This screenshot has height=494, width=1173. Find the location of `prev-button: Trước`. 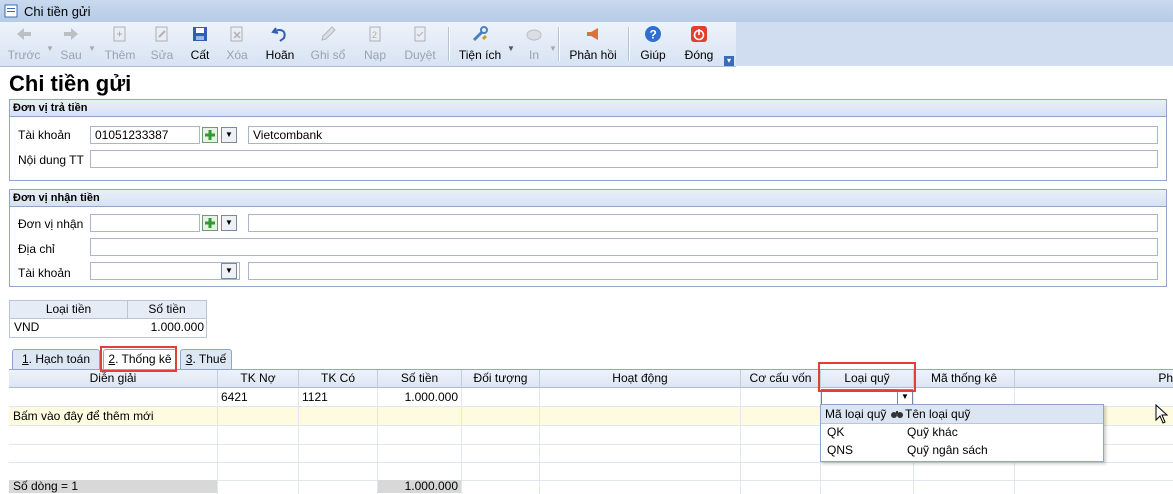

prev-button: Trước is located at coordinates (24, 44).